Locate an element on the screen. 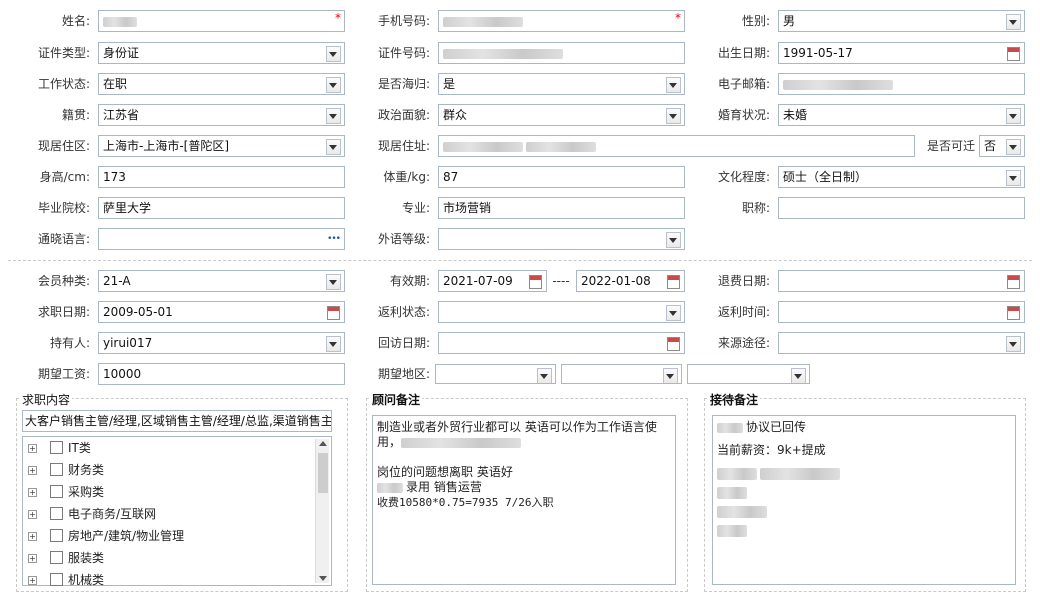 The height and width of the screenshot is (593, 1040). name-label: 姓名: is located at coordinates (75, 21).